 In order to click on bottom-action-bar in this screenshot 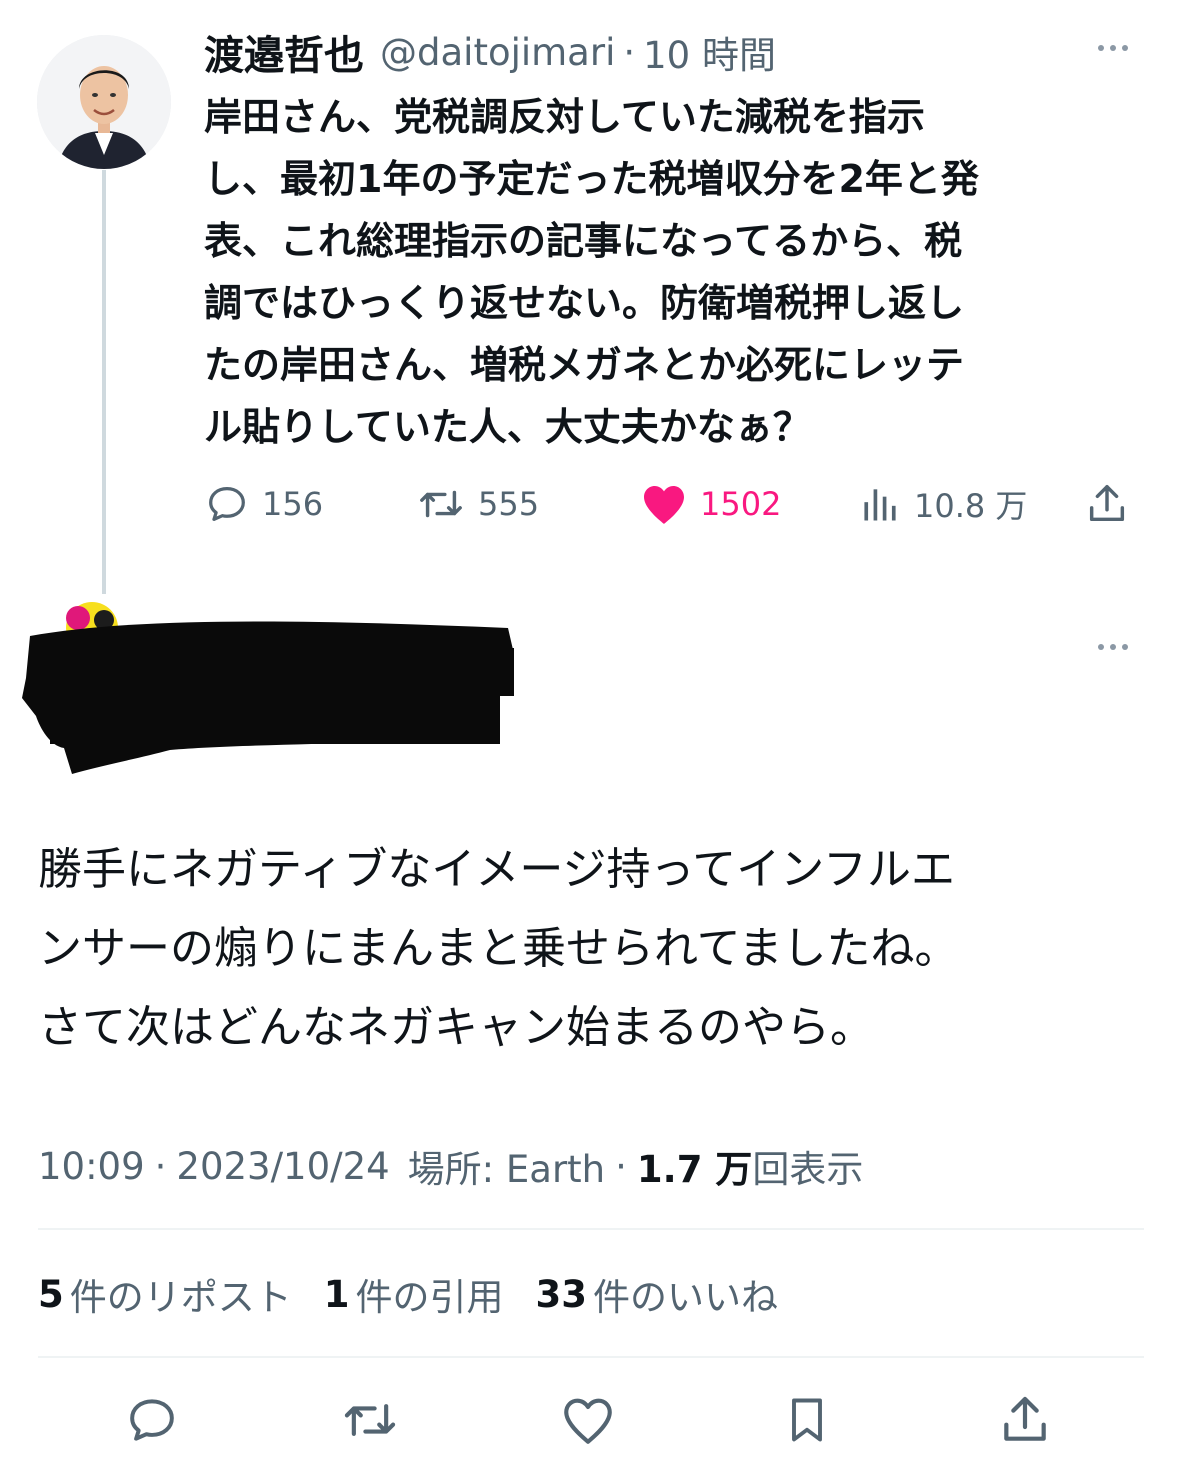, I will do `click(589, 1420)`.